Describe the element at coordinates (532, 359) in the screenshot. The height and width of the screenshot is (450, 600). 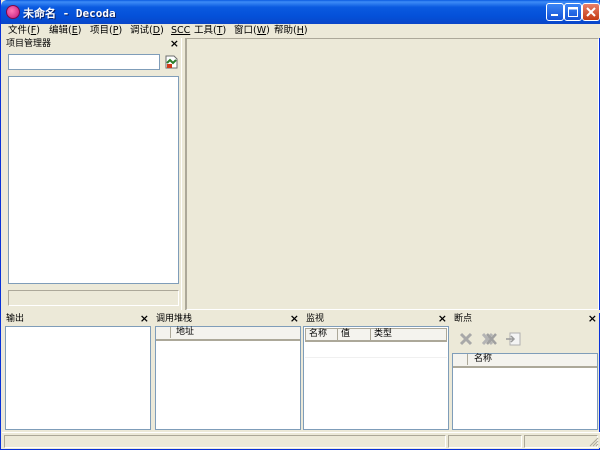
I see `breakpoints-column-name: 名称` at that location.